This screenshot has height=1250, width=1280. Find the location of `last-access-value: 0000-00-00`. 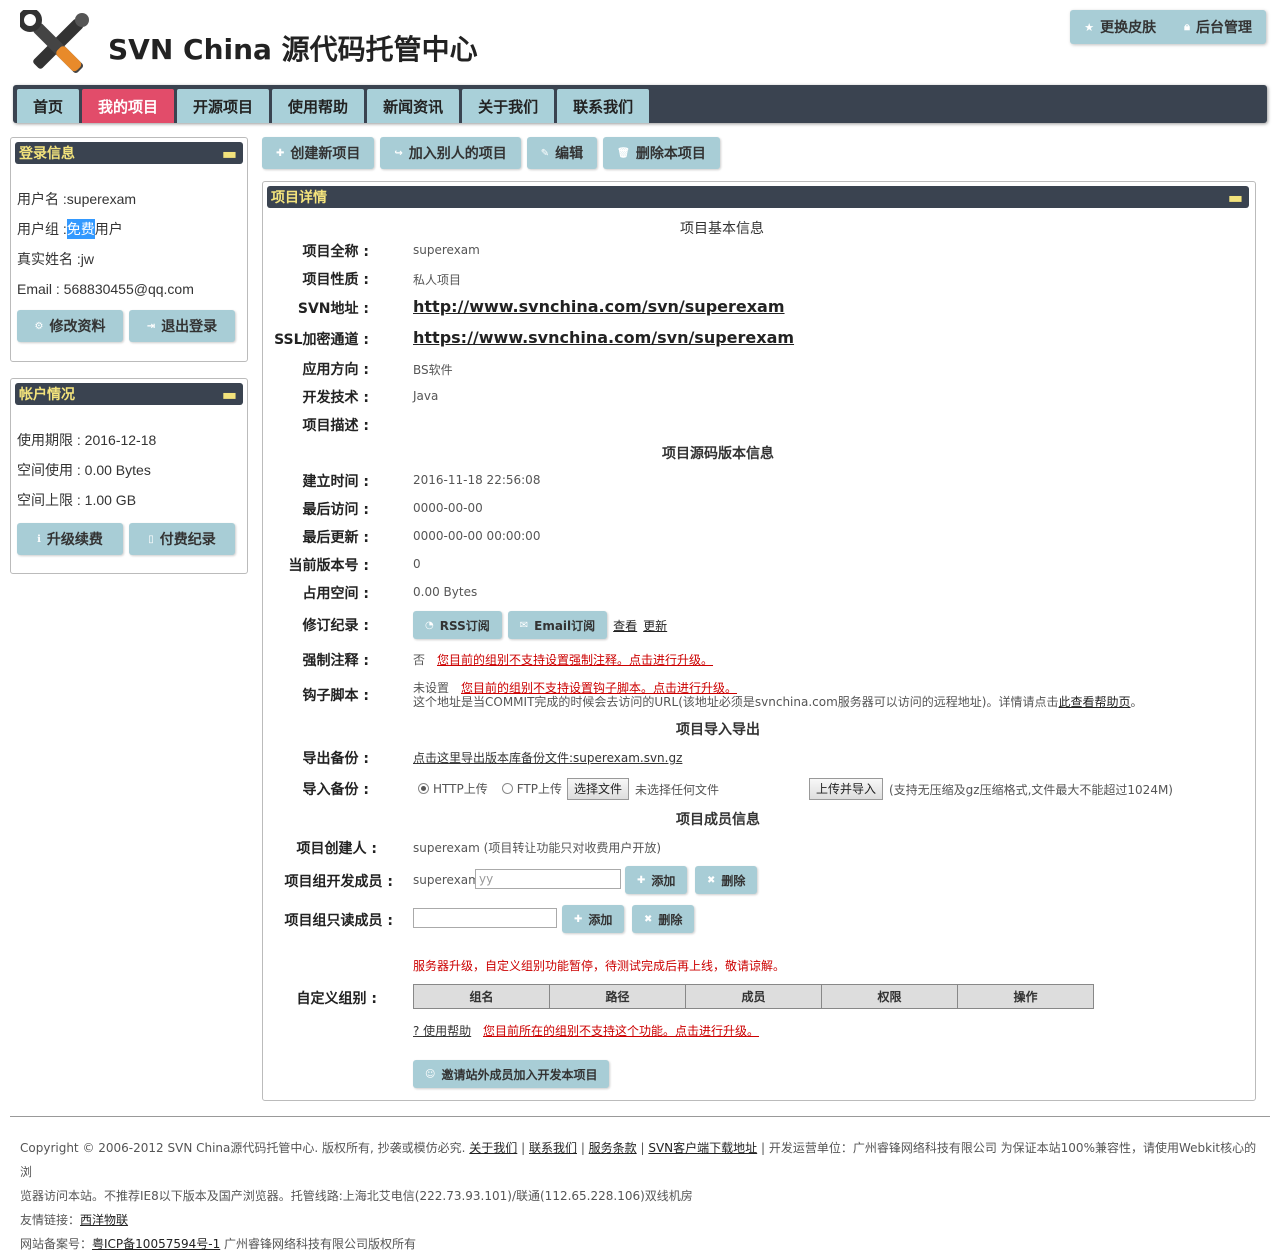

last-access-value: 0000-00-00 is located at coordinates (448, 508).